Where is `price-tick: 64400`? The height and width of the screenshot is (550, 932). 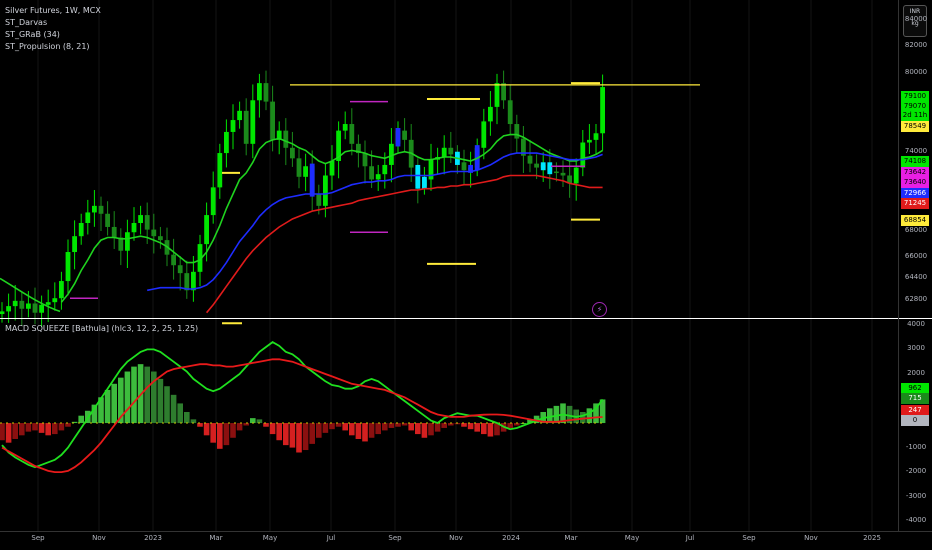
price-tick: 64400 is located at coordinates (916, 277).